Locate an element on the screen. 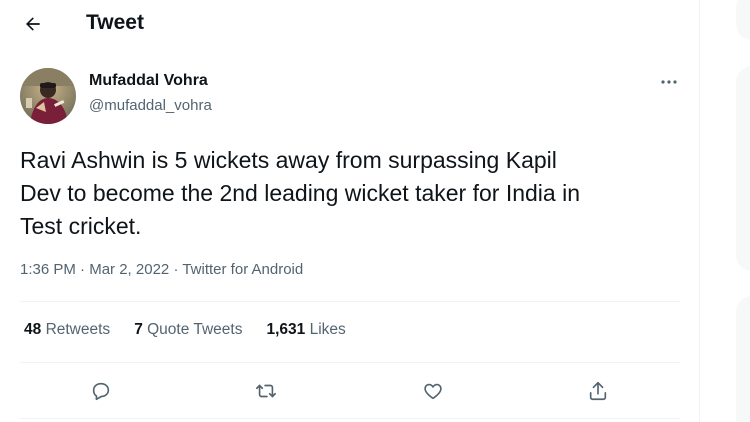  tweet-date: Mar 2, 2022 is located at coordinates (129, 269).